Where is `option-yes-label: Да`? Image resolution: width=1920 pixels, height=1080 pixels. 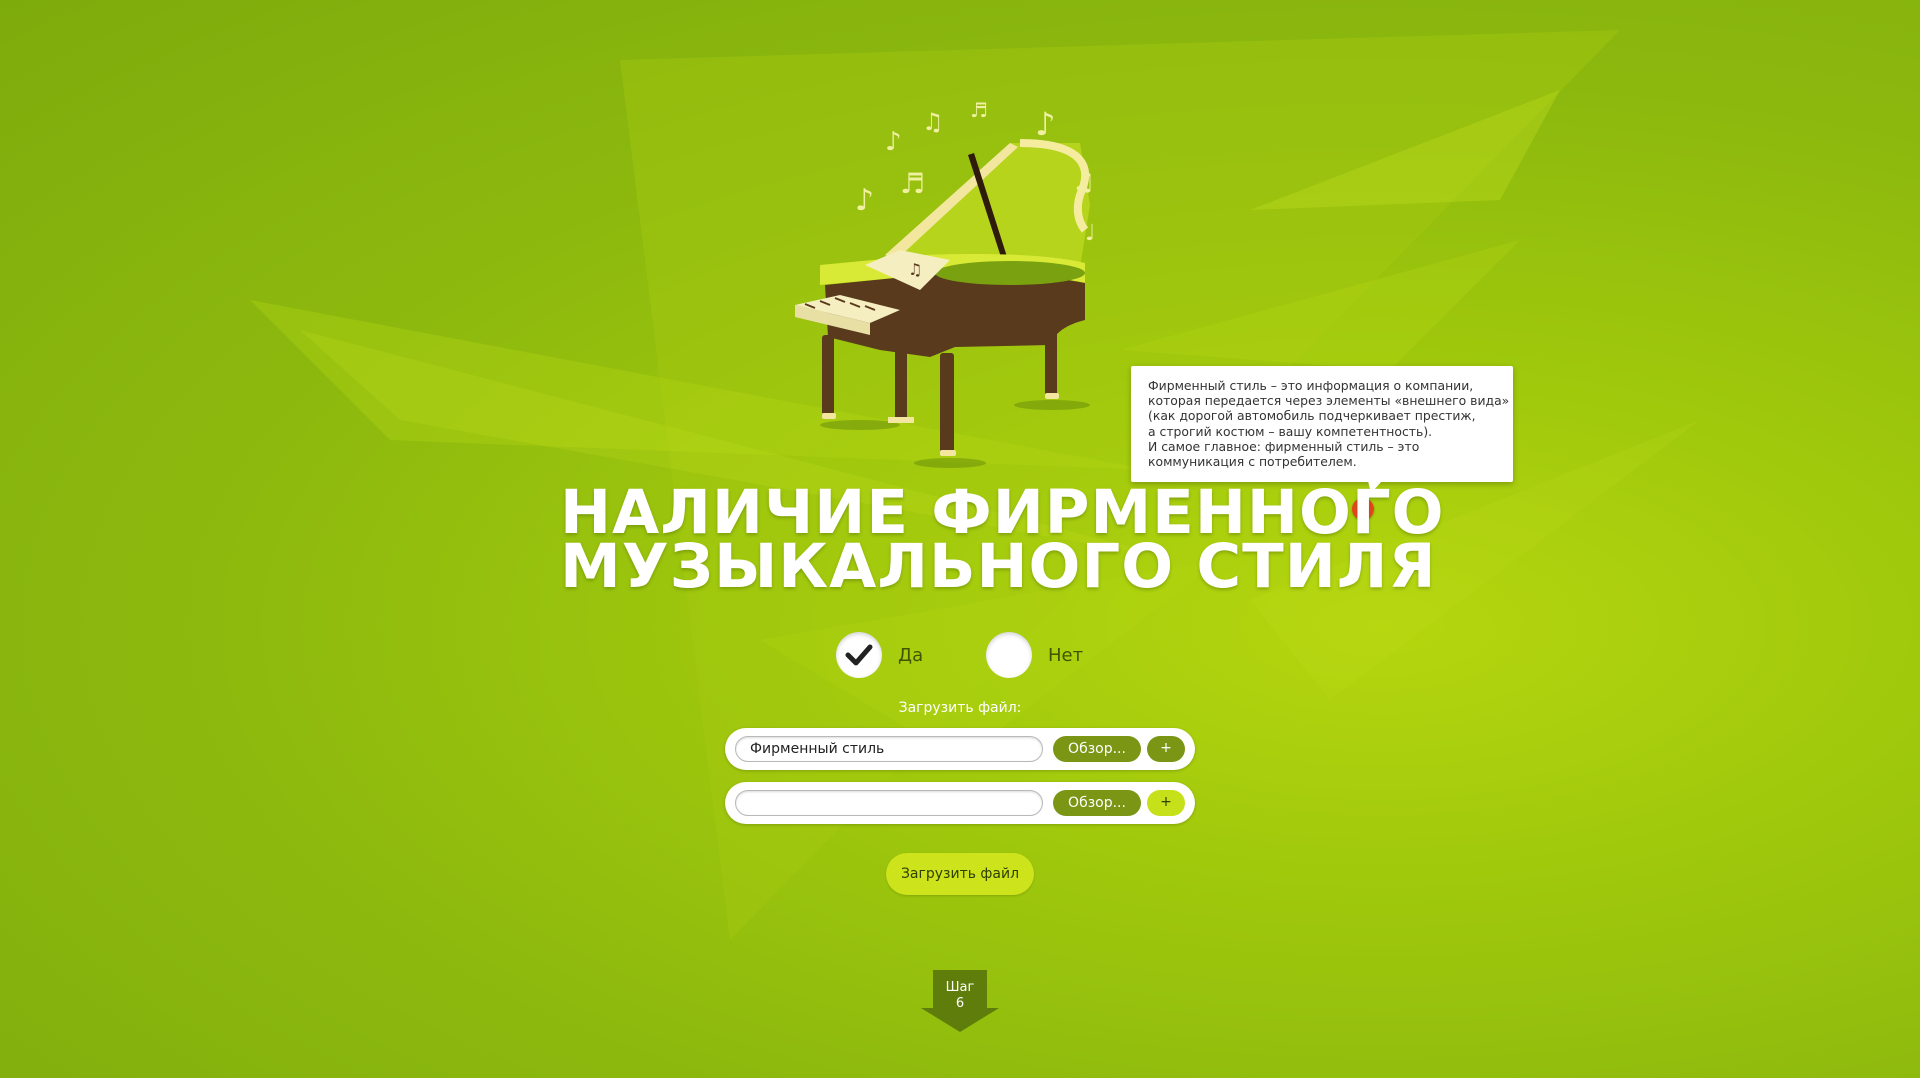
option-yes-label: Да is located at coordinates (911, 655).